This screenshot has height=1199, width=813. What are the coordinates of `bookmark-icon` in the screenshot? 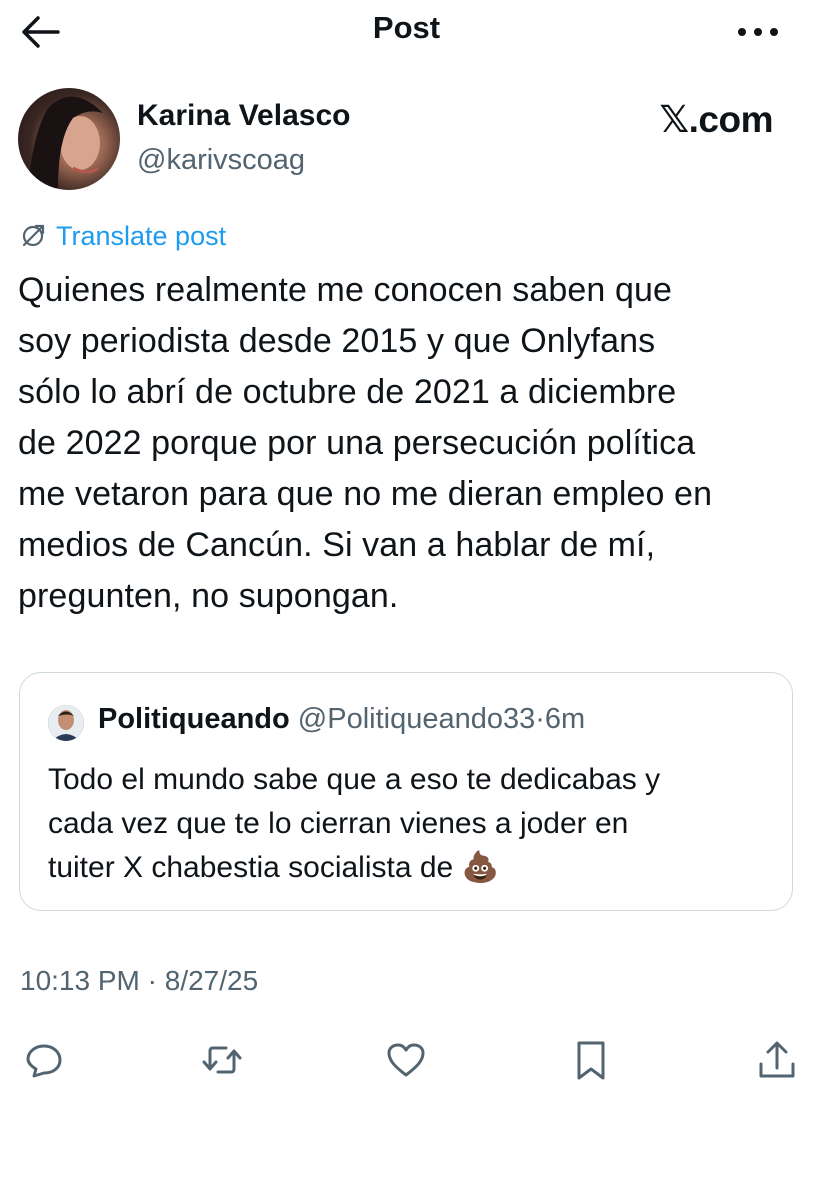 It's located at (591, 1060).